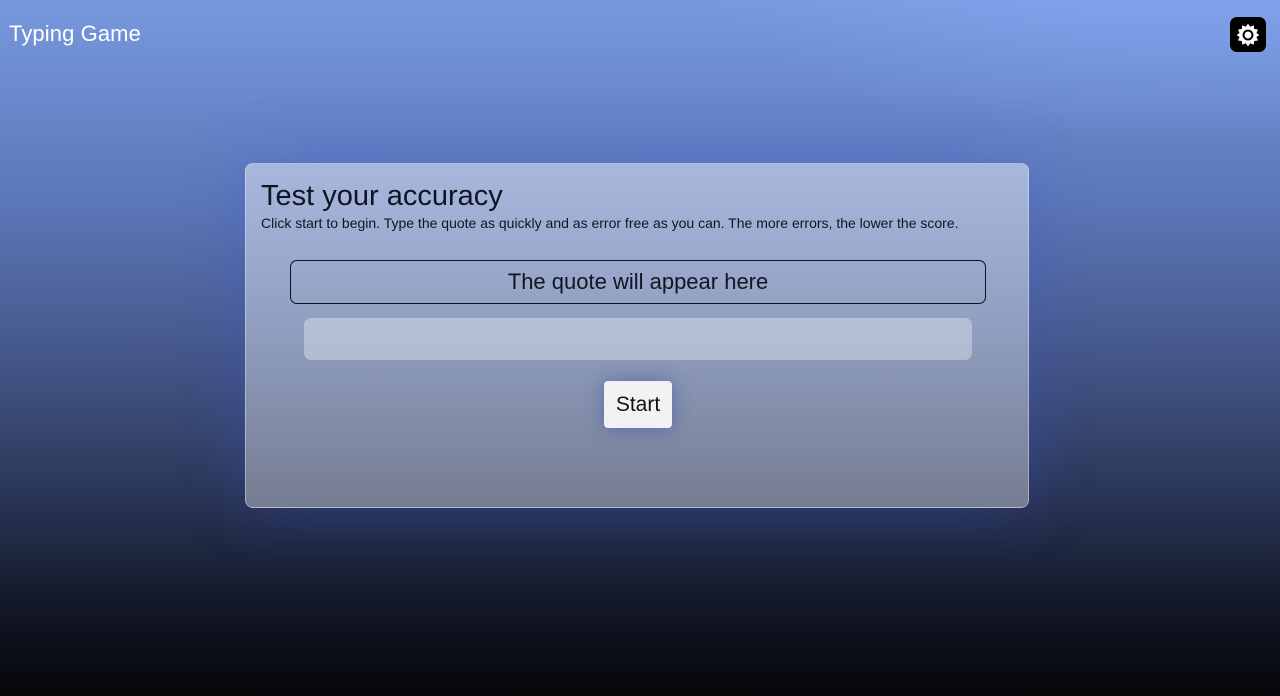 Image resolution: width=1280 pixels, height=696 pixels. I want to click on quote-display: The quote will appear here, so click(638, 282).